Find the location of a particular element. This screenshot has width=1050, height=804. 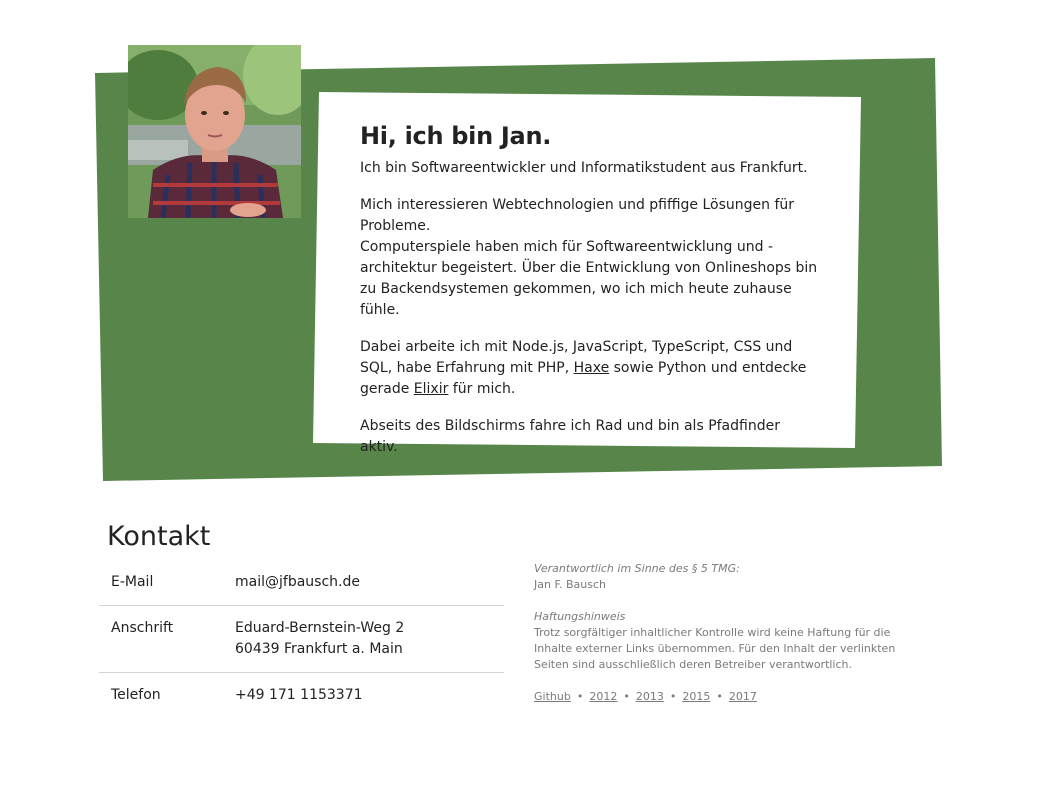

email-label: E-Mail is located at coordinates (132, 582).